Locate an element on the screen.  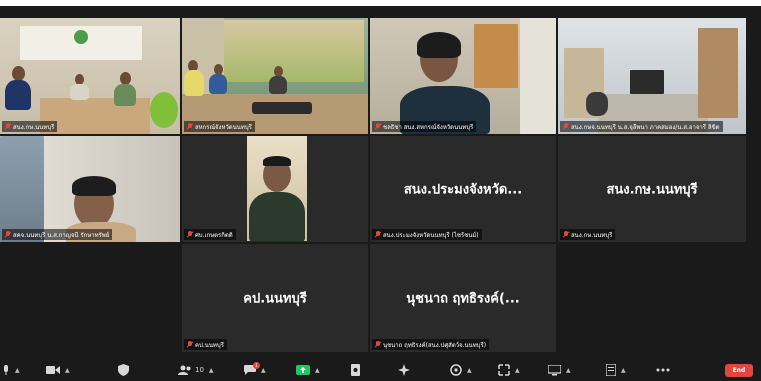
participant-name-tag: คป.นนทบุรี is located at coordinates (205, 344).